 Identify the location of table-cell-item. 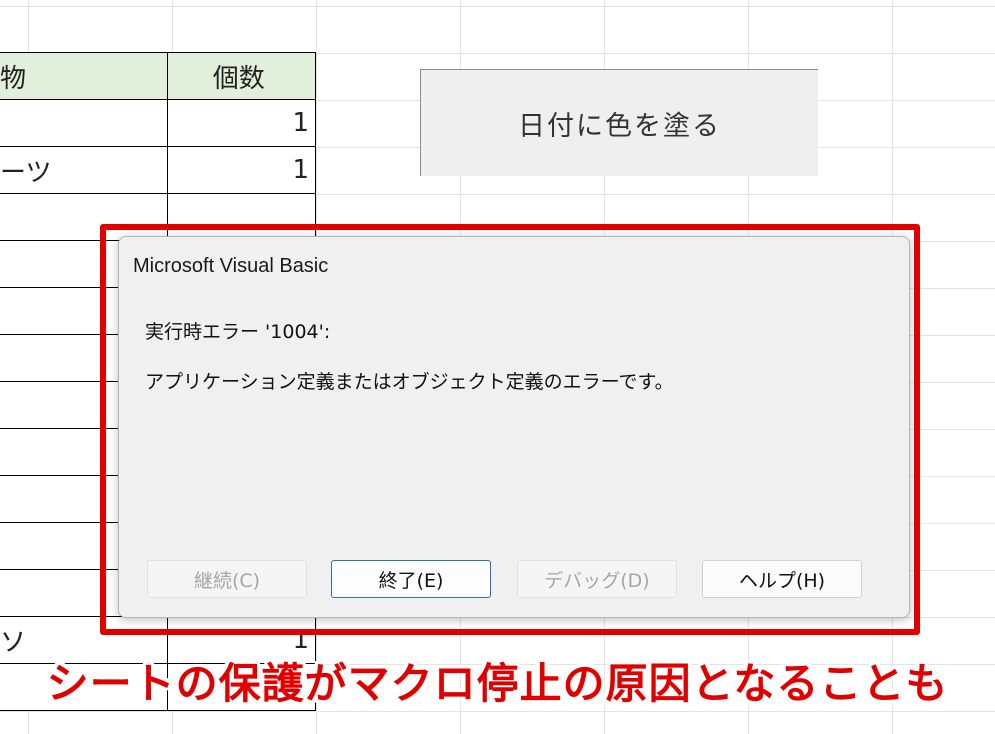
(84, 123).